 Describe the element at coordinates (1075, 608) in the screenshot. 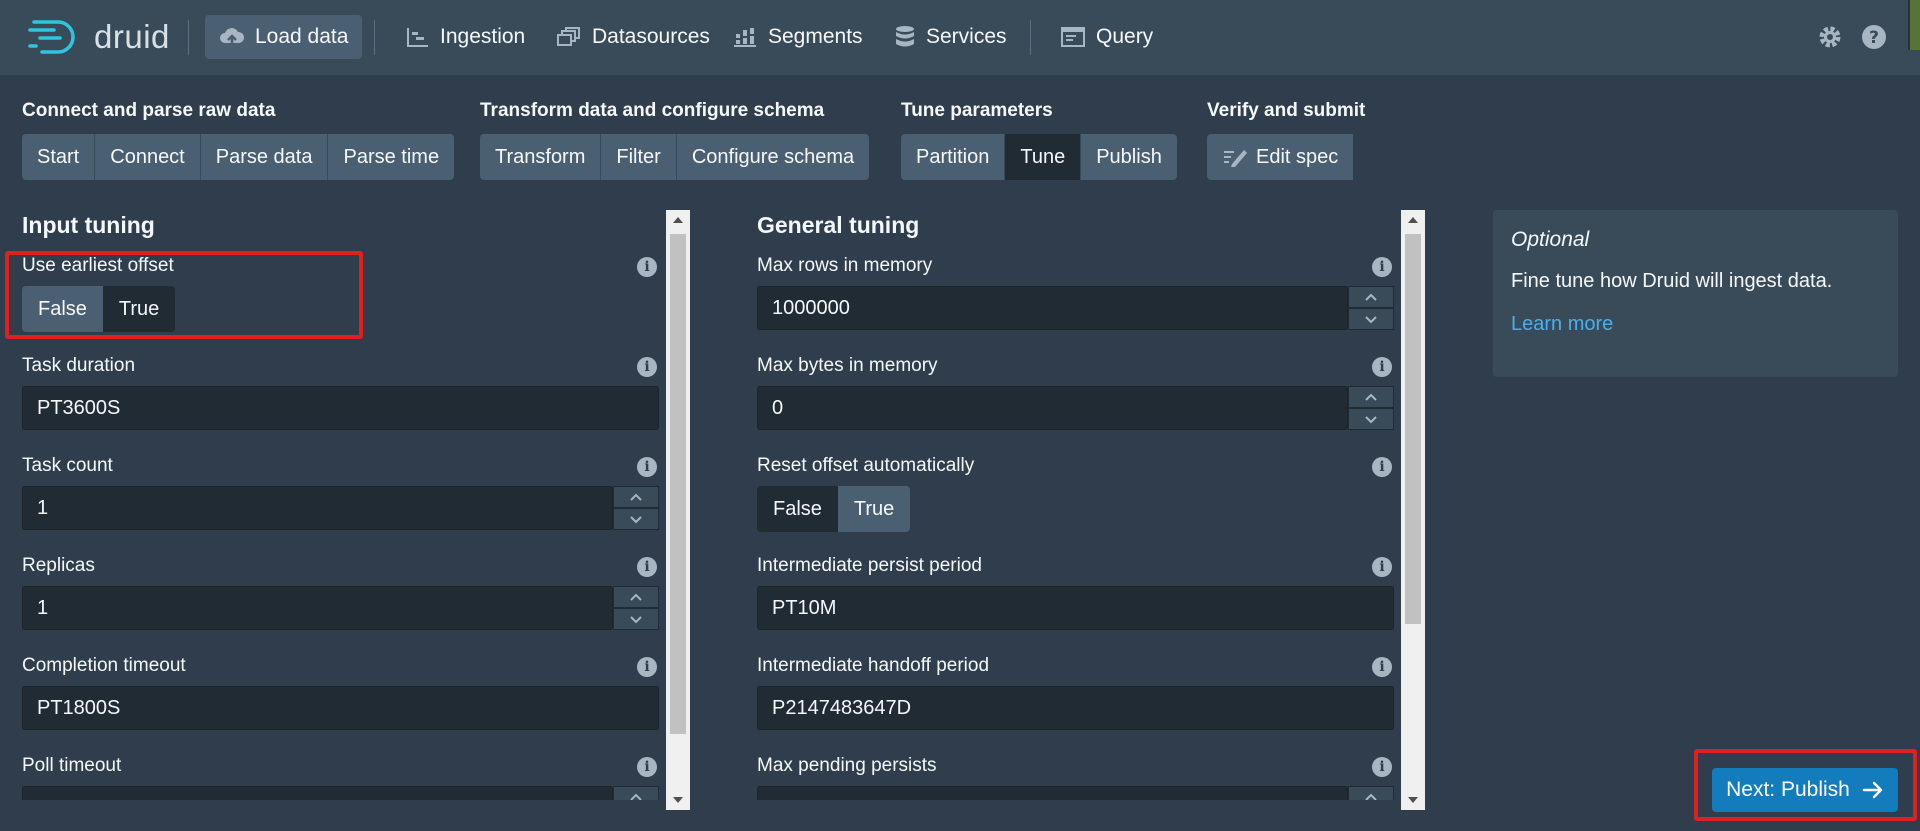

I see `persist-period-input: PT10M` at that location.